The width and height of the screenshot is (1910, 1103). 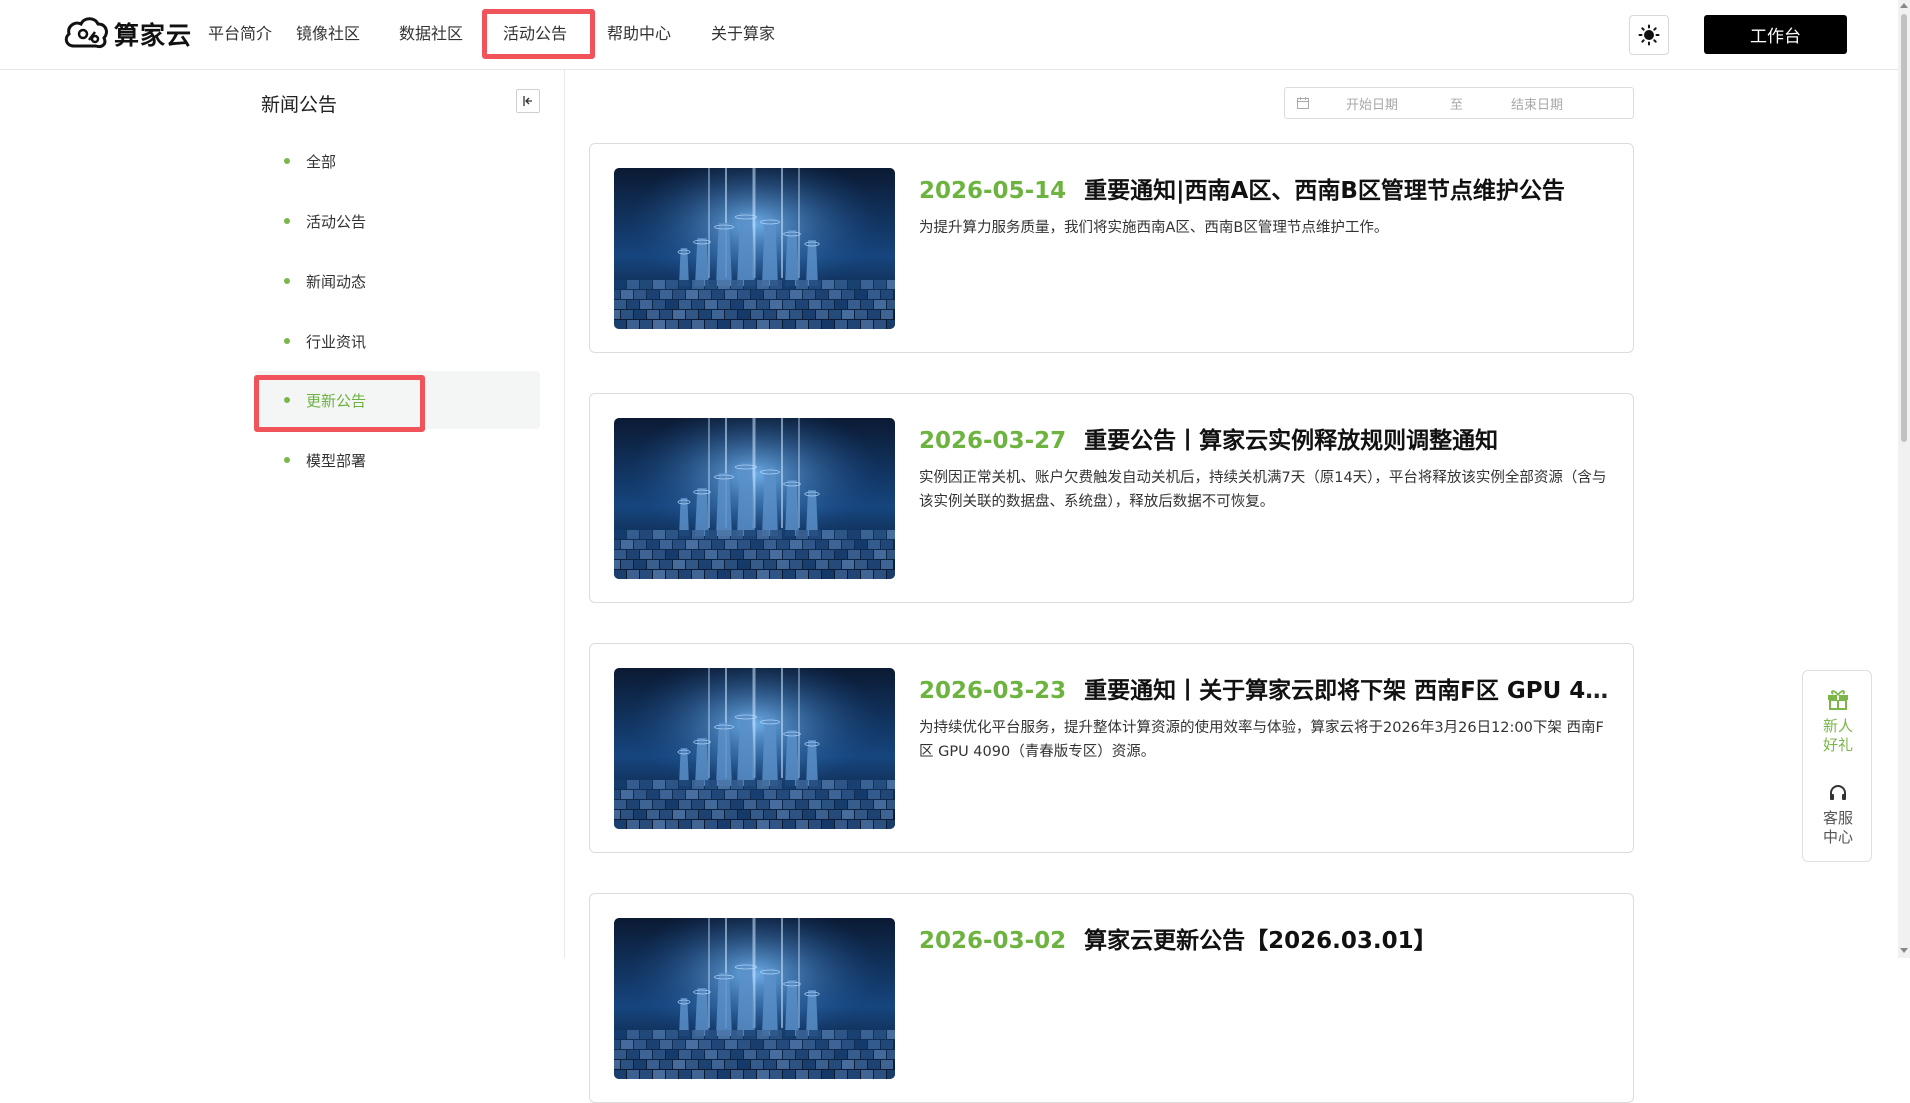 I want to click on article-date: 2026-03-02, so click(x=993, y=941).